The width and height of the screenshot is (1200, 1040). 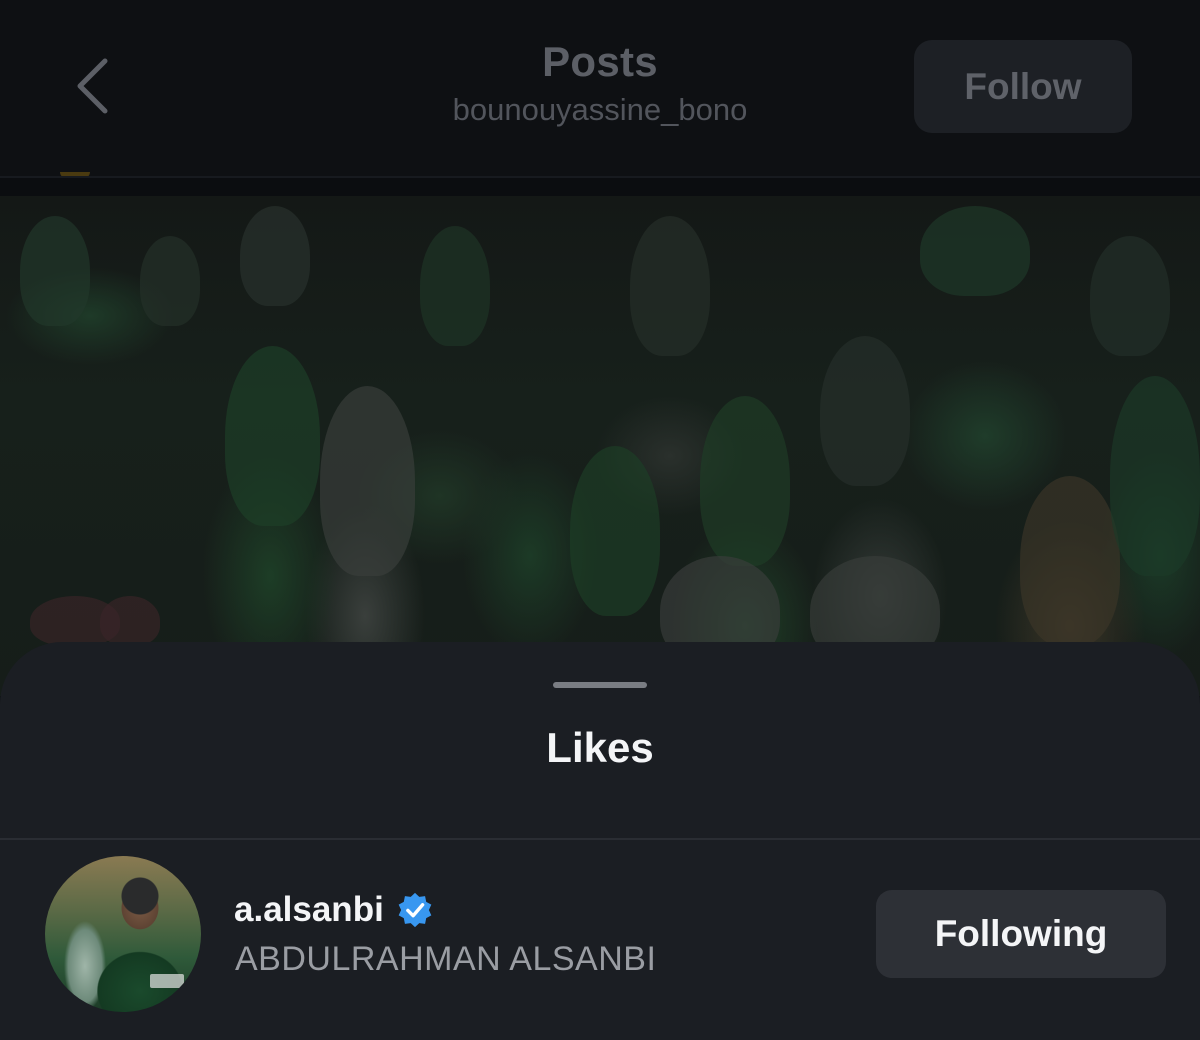 What do you see at coordinates (167, 981) in the screenshot?
I see `avatar-detail` at bounding box center [167, 981].